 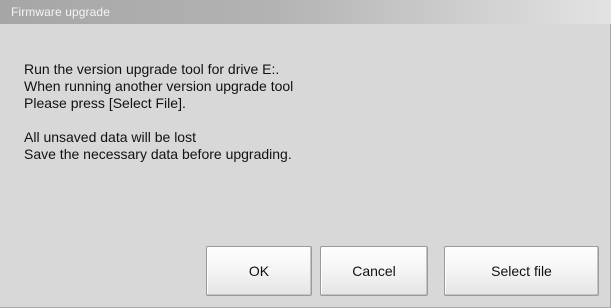 I want to click on ok-button: OK, so click(x=259, y=271).